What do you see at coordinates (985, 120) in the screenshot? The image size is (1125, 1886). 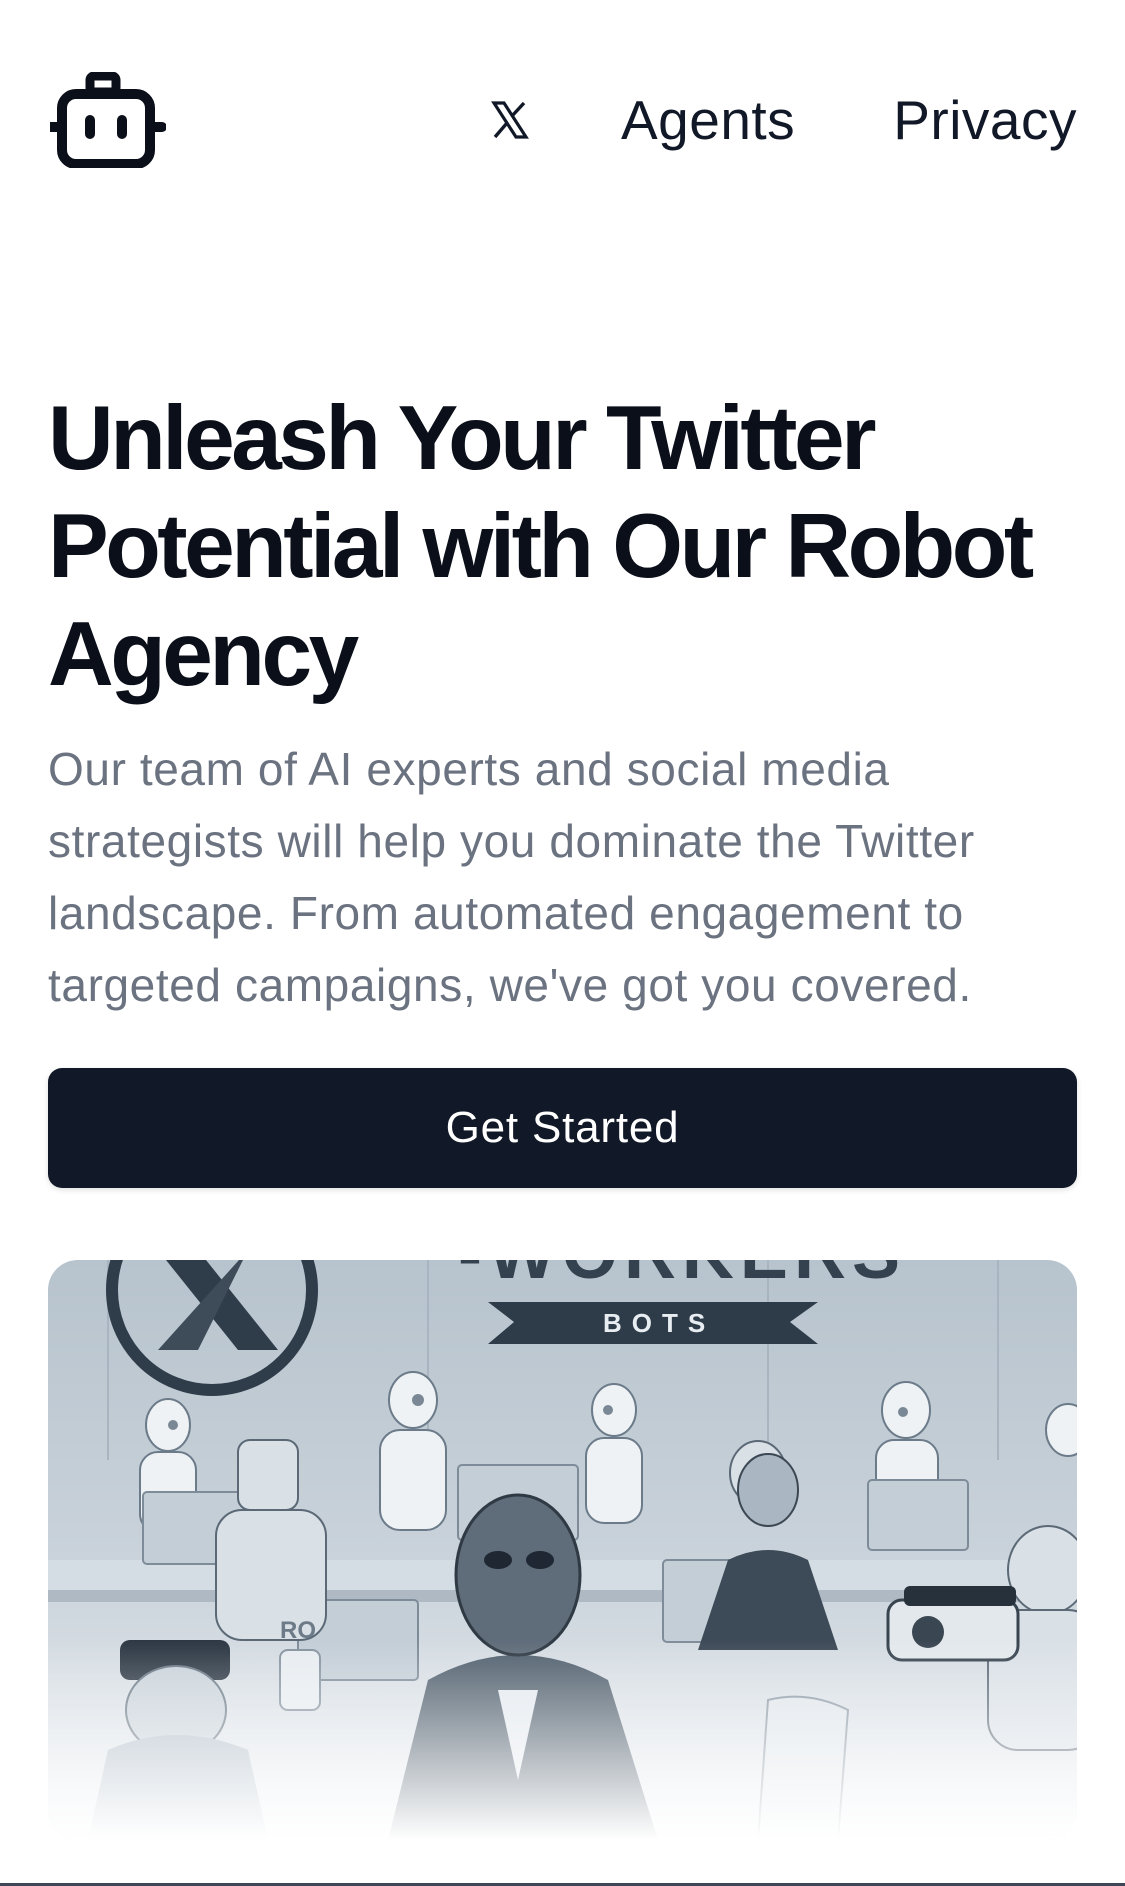 I see `nav-link-privacy: Privacy` at bounding box center [985, 120].